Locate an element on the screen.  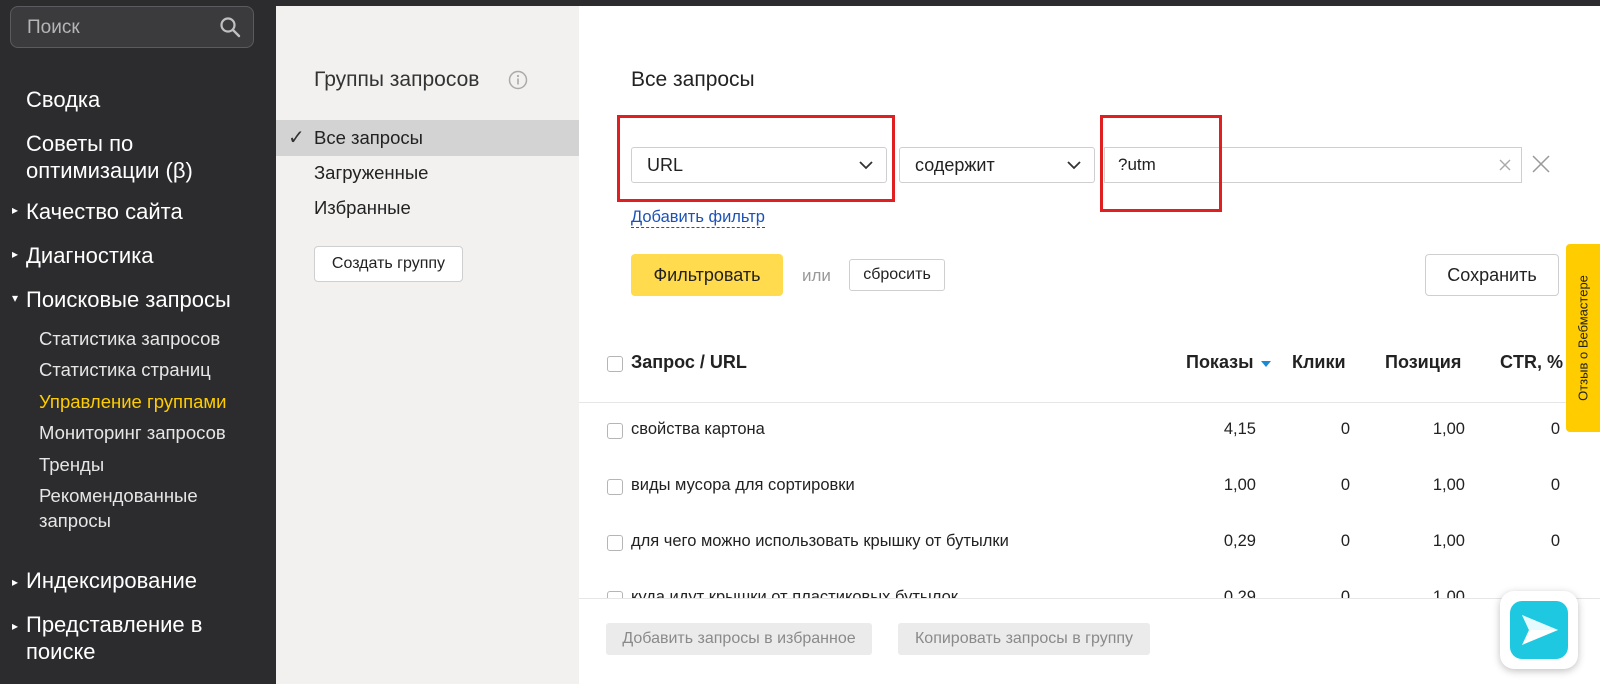
apply-filter-button: Фильтровать is located at coordinates (707, 275).